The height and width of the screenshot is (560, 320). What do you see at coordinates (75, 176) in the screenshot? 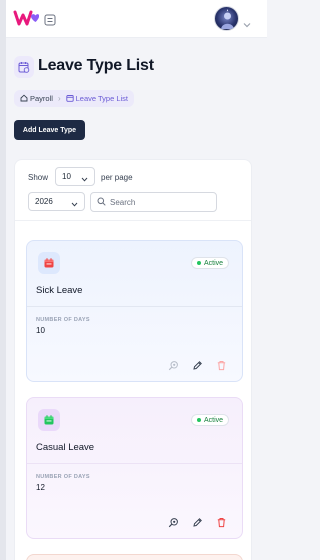
I see `per-page-select: 10` at bounding box center [75, 176].